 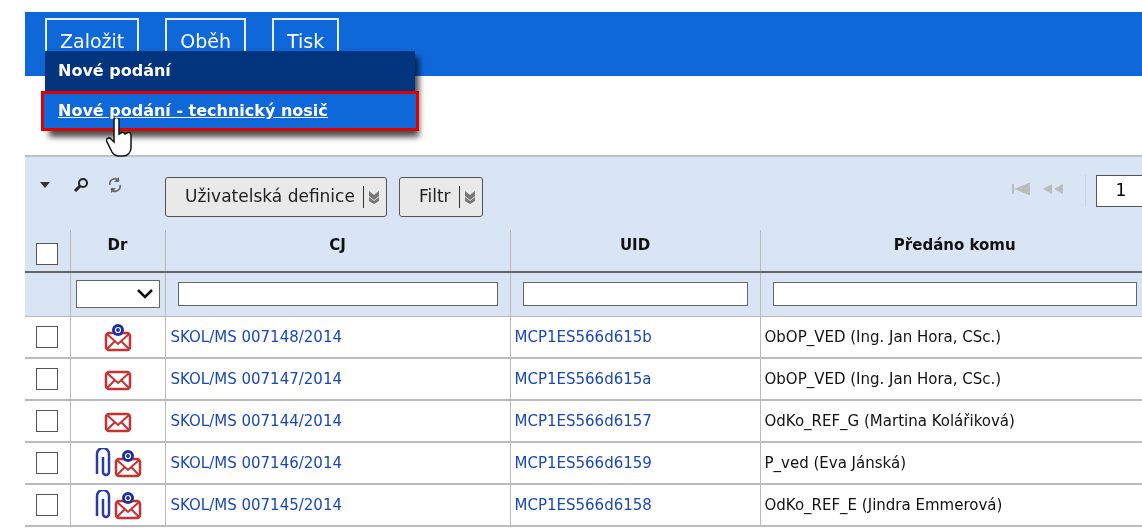 What do you see at coordinates (583, 378) in the screenshot?
I see `uid-link: MCP1ES566d615a` at bounding box center [583, 378].